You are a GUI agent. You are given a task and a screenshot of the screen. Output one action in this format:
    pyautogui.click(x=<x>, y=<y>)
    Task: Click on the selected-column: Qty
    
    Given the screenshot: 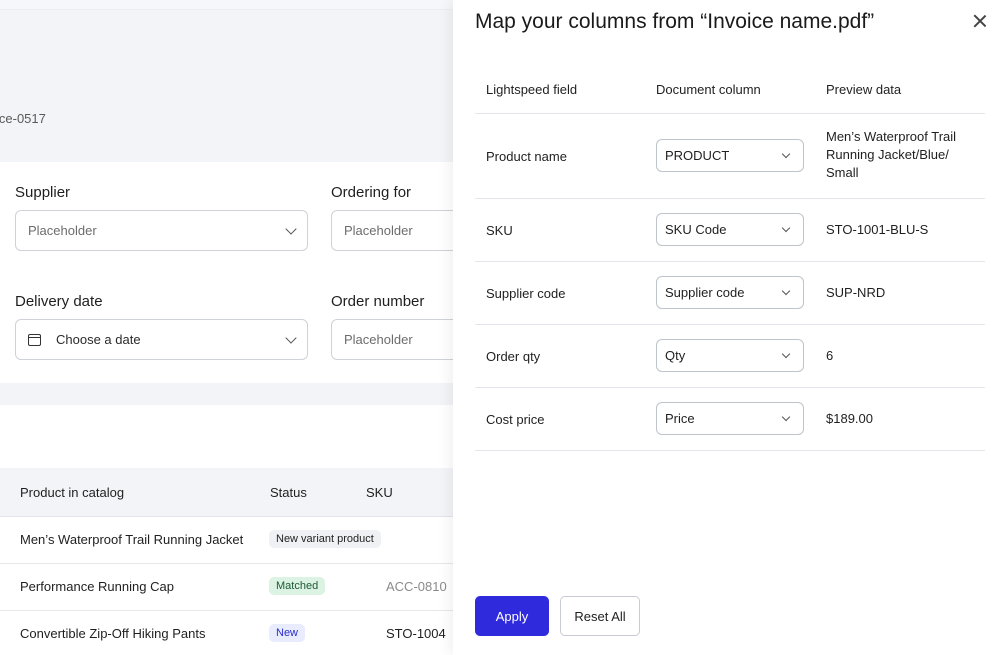 What is the action you would take?
    pyautogui.click(x=675, y=355)
    